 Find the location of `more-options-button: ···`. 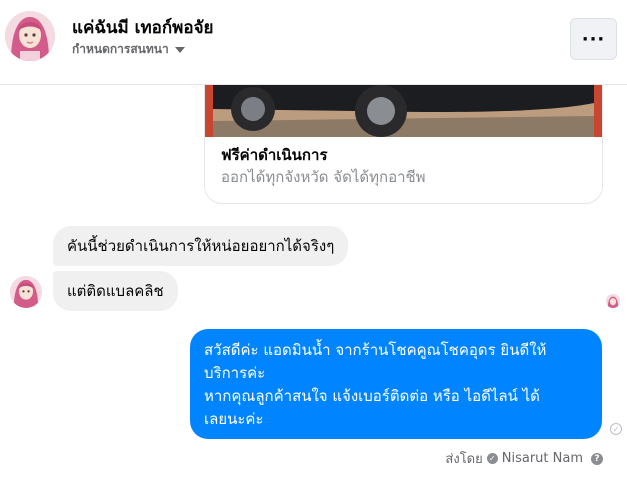

more-options-button: ··· is located at coordinates (593, 39).